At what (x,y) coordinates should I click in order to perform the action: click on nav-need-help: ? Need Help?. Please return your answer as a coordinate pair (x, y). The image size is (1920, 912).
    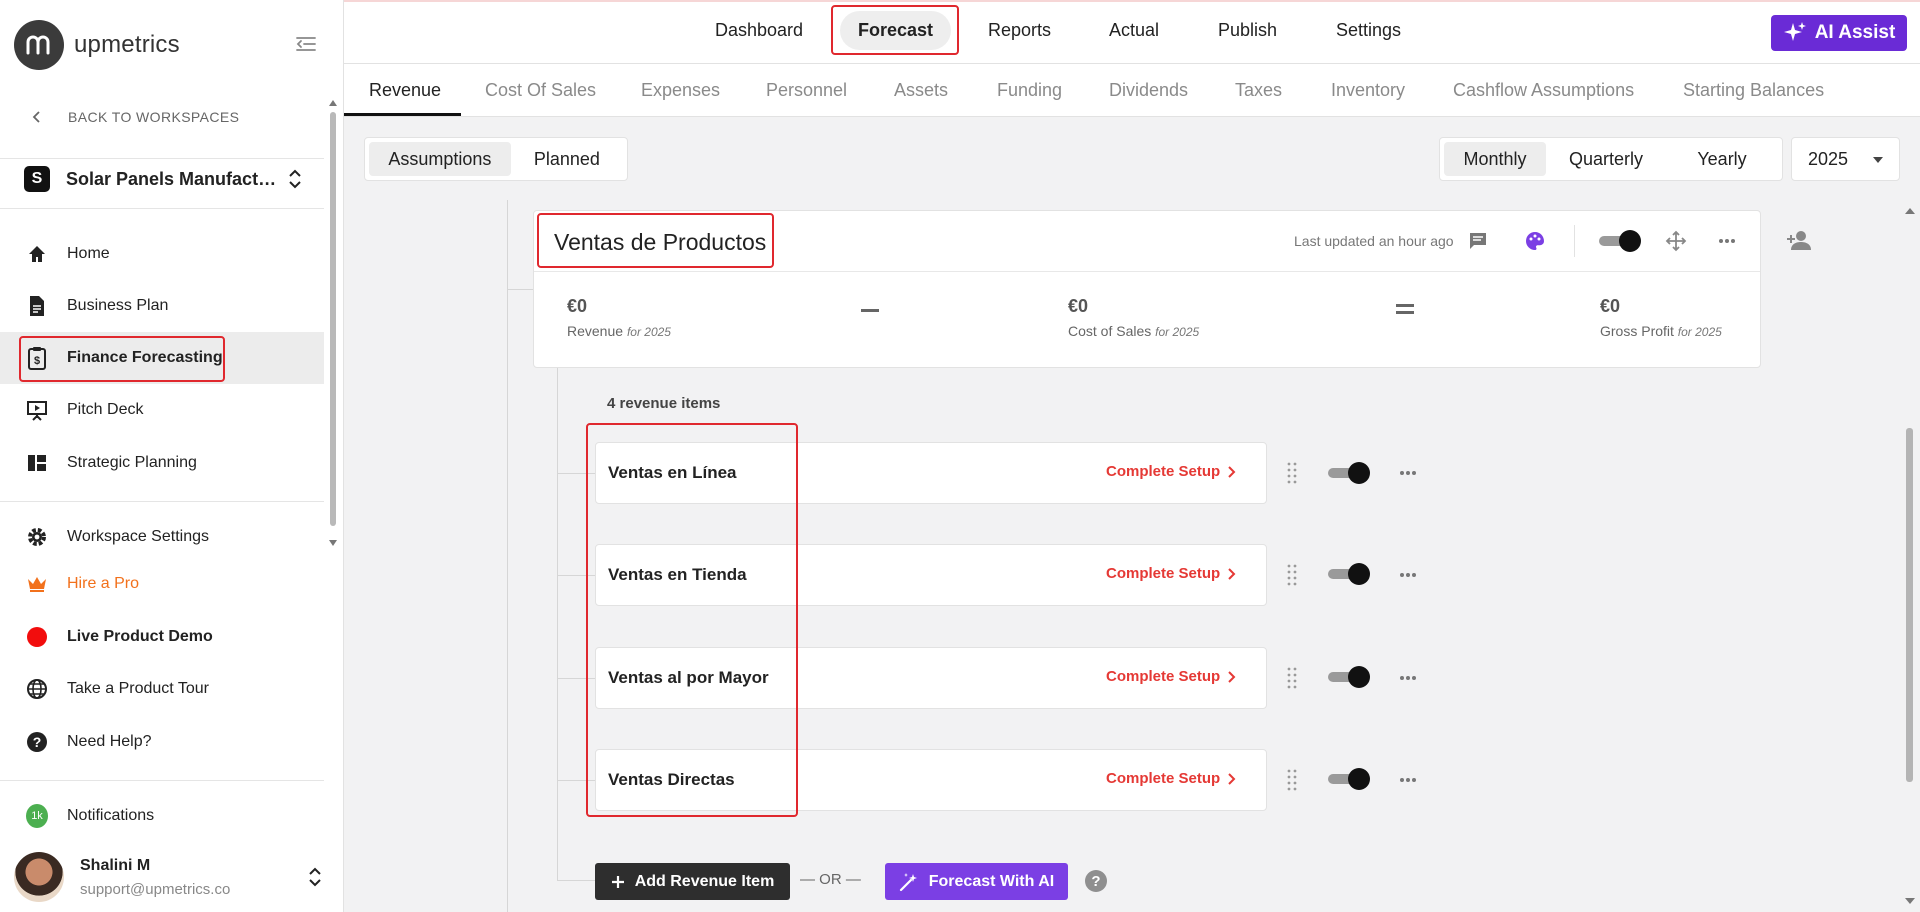
    Looking at the image, I should click on (162, 742).